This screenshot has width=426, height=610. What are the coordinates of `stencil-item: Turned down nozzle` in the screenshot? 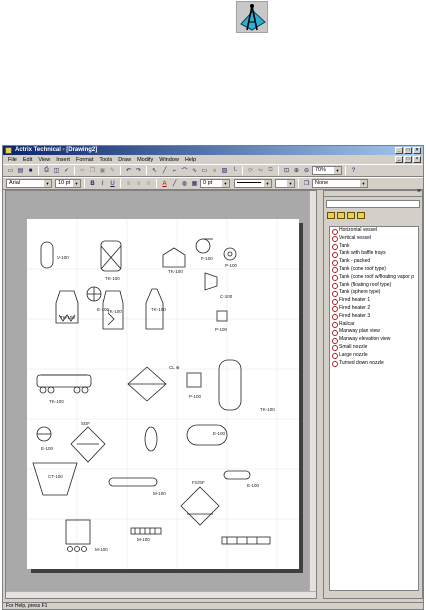 It's located at (374, 364).